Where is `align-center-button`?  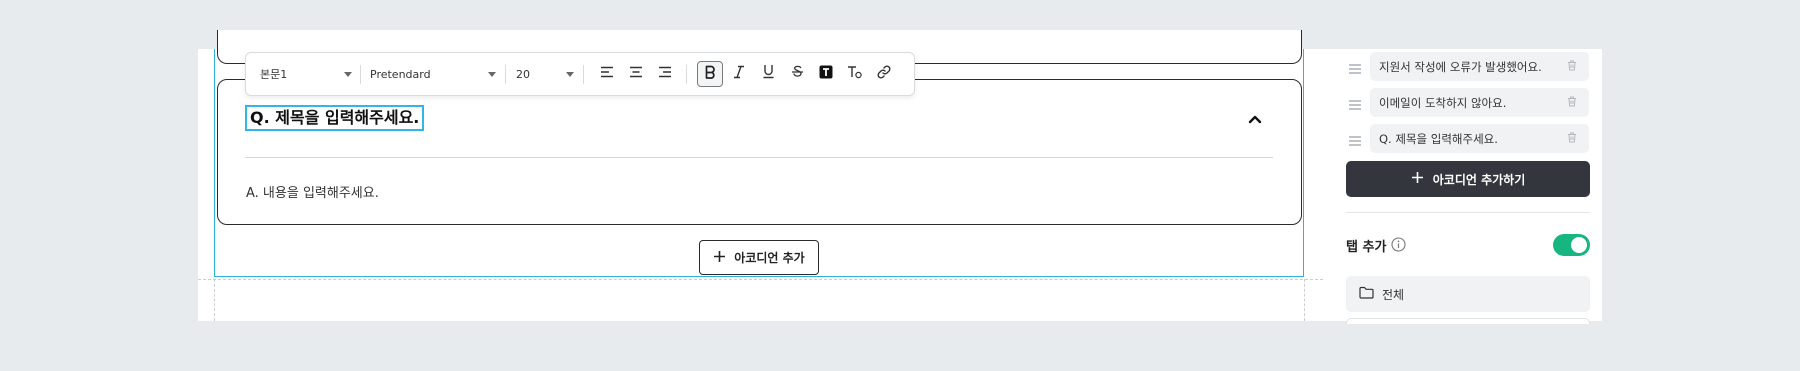 align-center-button is located at coordinates (636, 74).